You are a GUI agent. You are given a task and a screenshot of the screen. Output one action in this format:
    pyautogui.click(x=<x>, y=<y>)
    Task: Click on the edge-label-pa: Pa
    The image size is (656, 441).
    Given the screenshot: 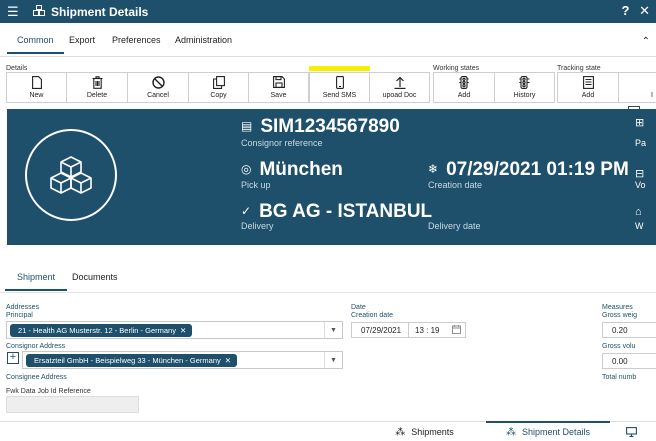 What is the action you would take?
    pyautogui.click(x=641, y=143)
    